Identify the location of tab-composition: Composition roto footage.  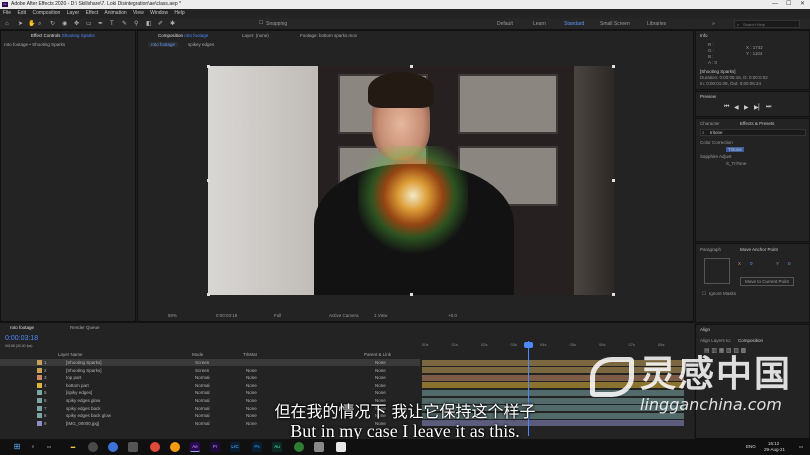
(183, 35).